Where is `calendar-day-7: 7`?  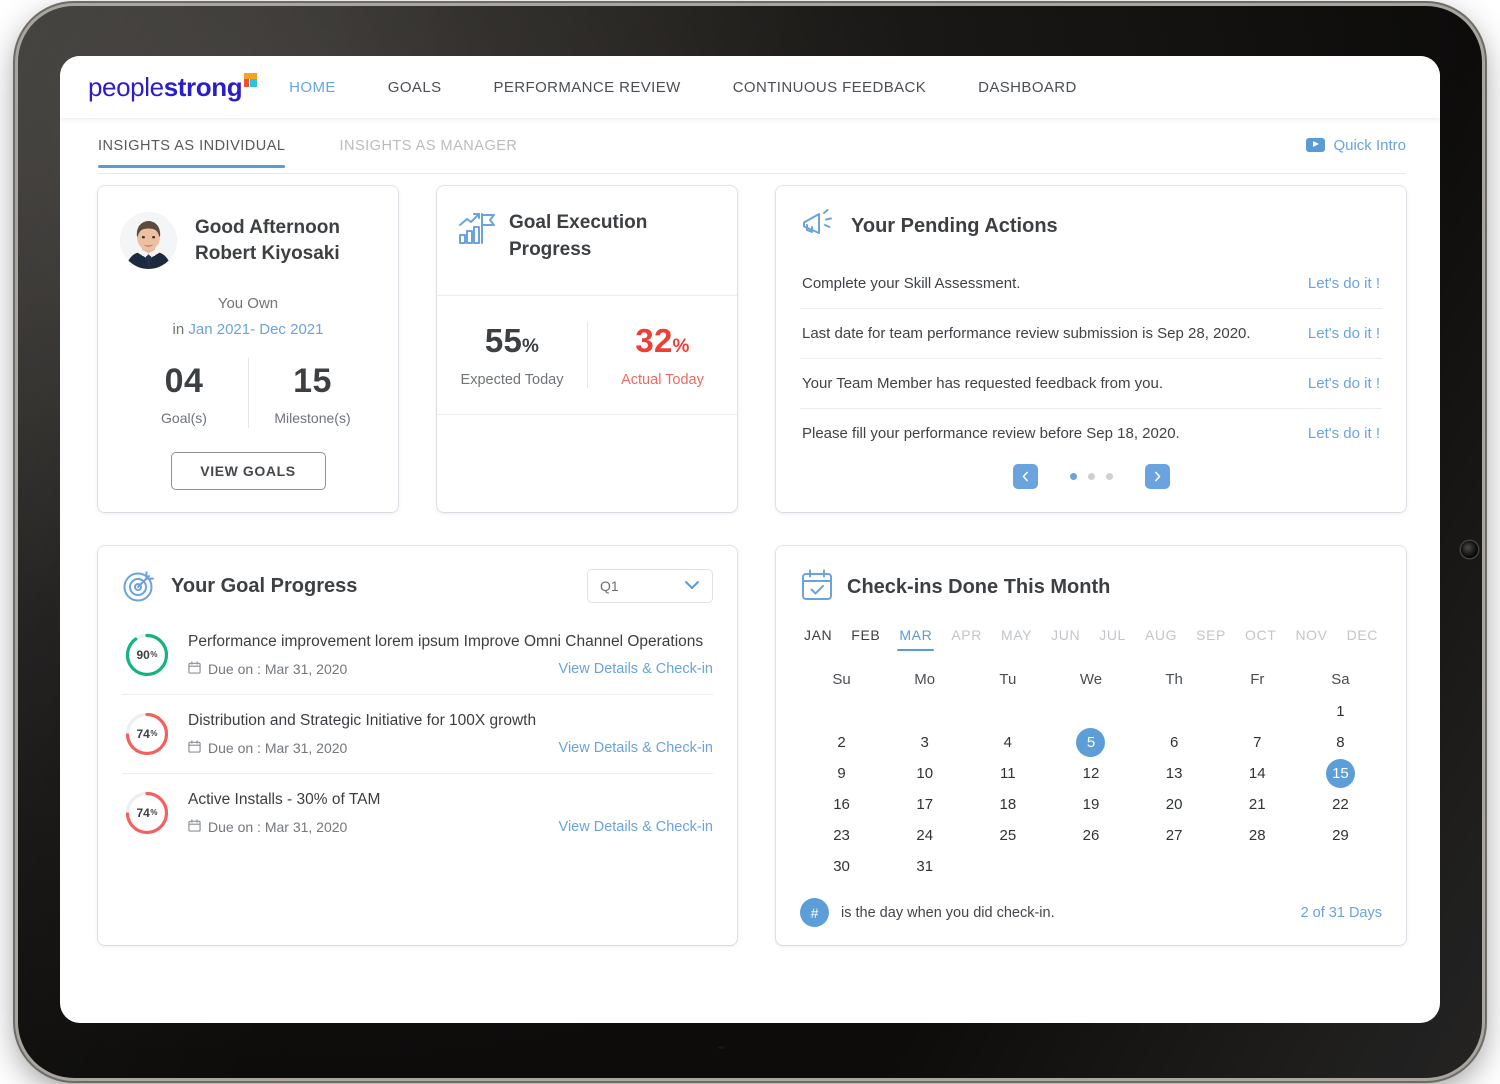
calendar-day-7: 7 is located at coordinates (1257, 742).